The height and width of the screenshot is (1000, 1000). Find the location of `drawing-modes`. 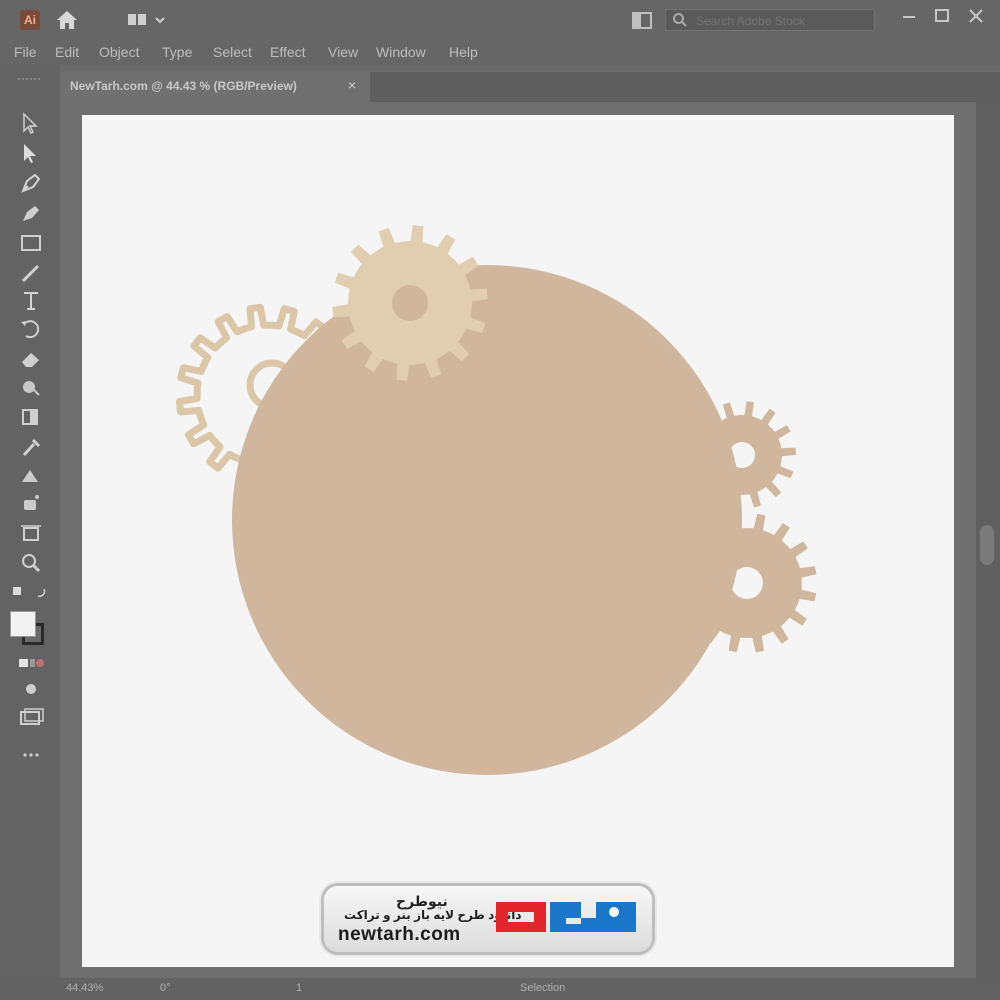

drawing-modes is located at coordinates (31, 689).